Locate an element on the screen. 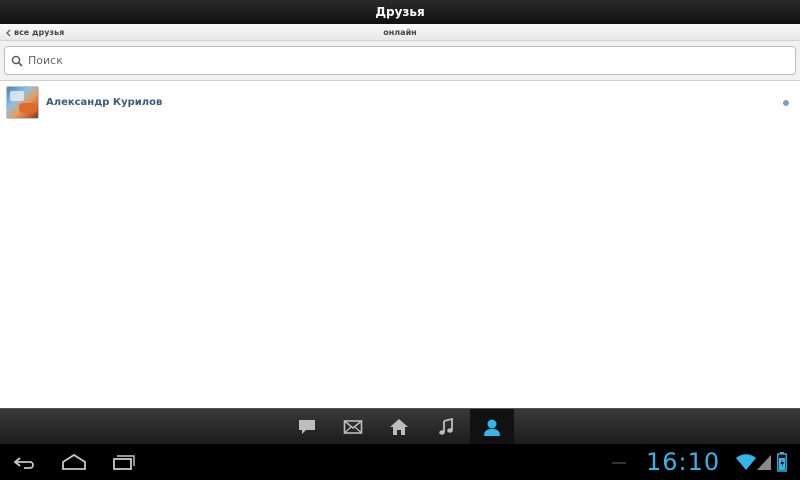  tab-music is located at coordinates (446, 427).